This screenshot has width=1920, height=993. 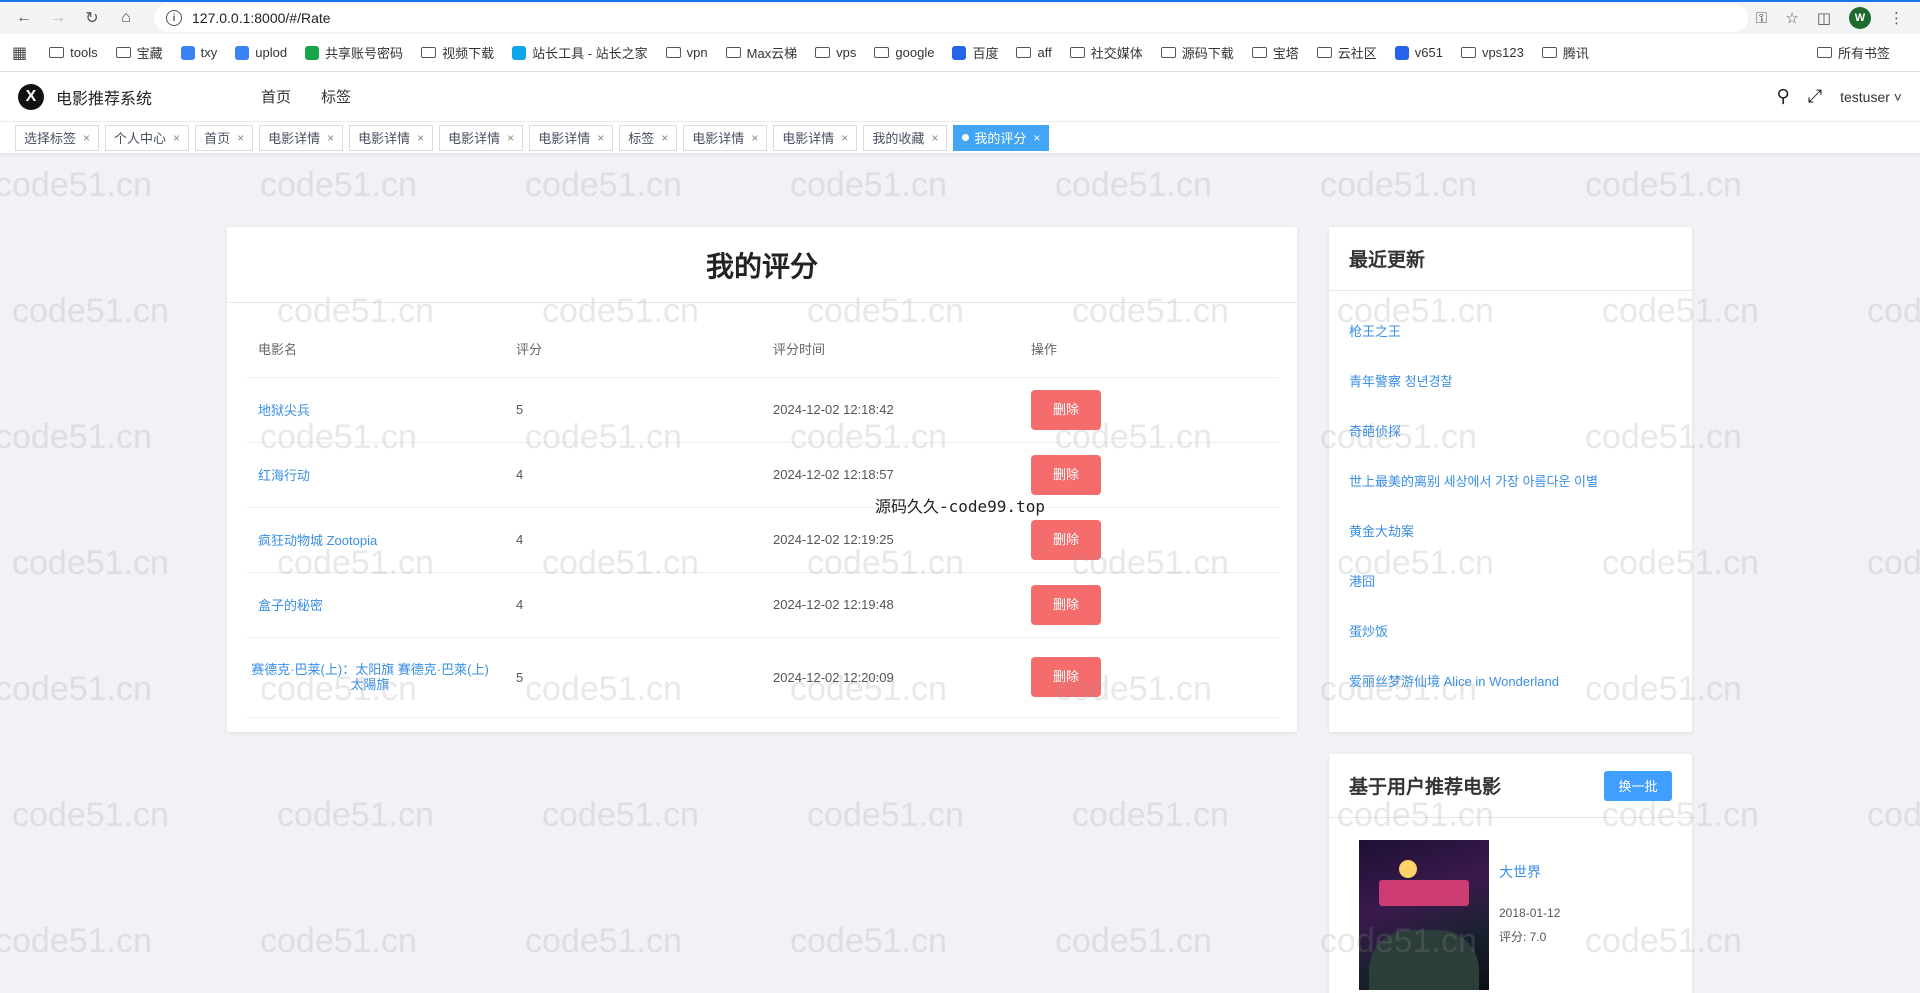 What do you see at coordinates (1860, 18) in the screenshot?
I see `profile-avatar: W` at bounding box center [1860, 18].